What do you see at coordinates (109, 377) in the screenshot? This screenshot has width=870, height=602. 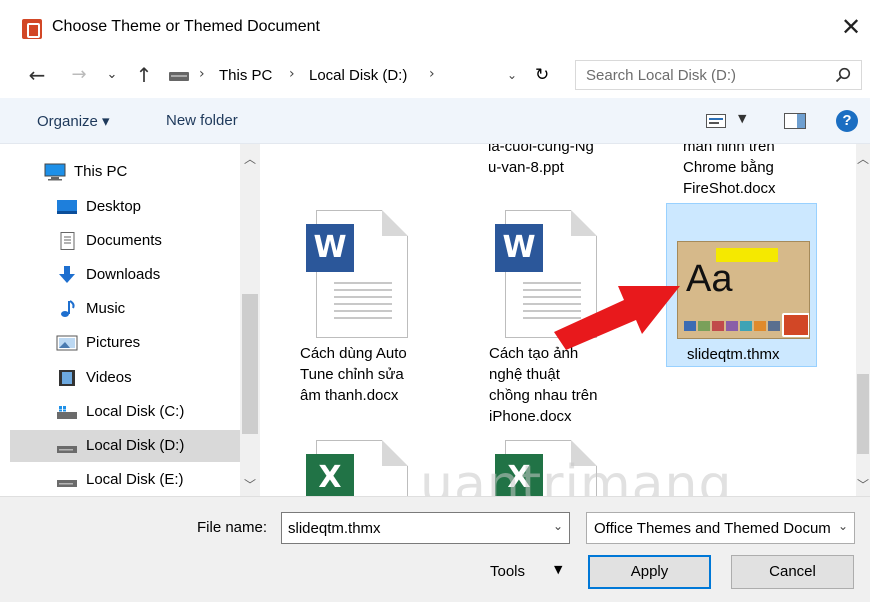 I see `sidebar-item-label: Videos` at bounding box center [109, 377].